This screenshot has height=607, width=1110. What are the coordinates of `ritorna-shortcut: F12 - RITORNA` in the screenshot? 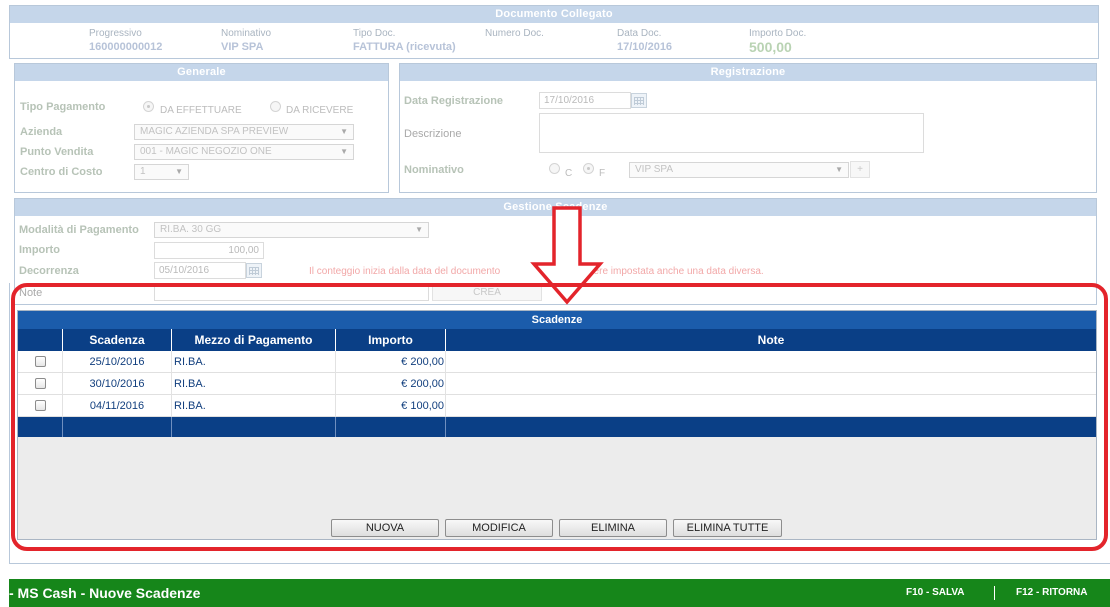 It's located at (1052, 593).